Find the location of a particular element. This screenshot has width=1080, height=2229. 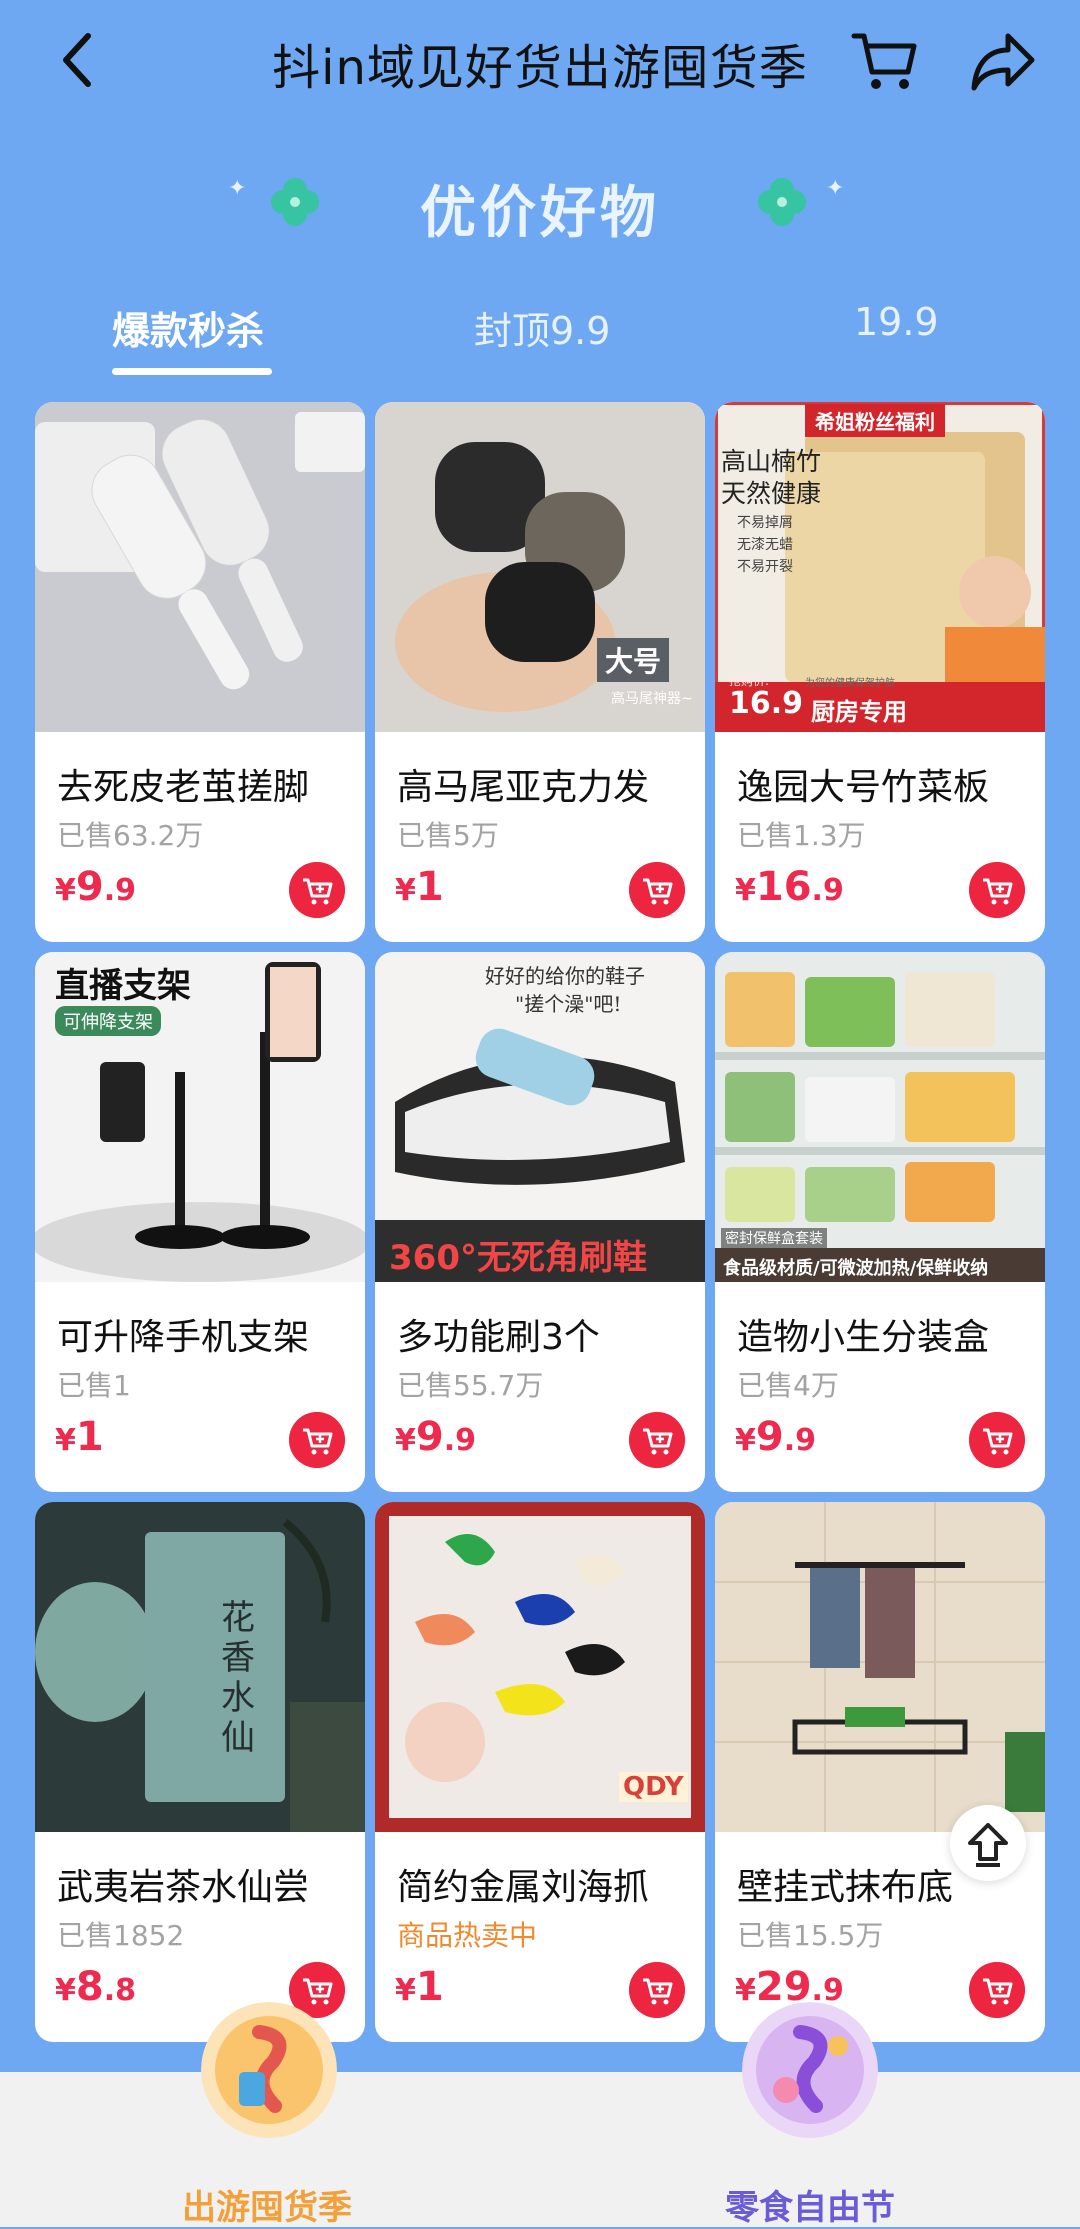

tea-pack-image is located at coordinates (200, 1667).